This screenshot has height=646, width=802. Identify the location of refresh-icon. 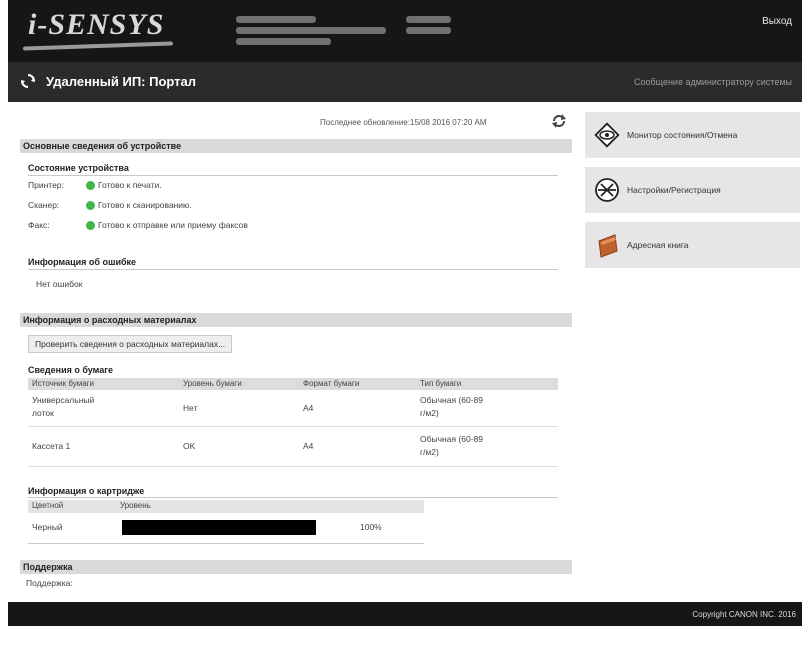
(559, 121).